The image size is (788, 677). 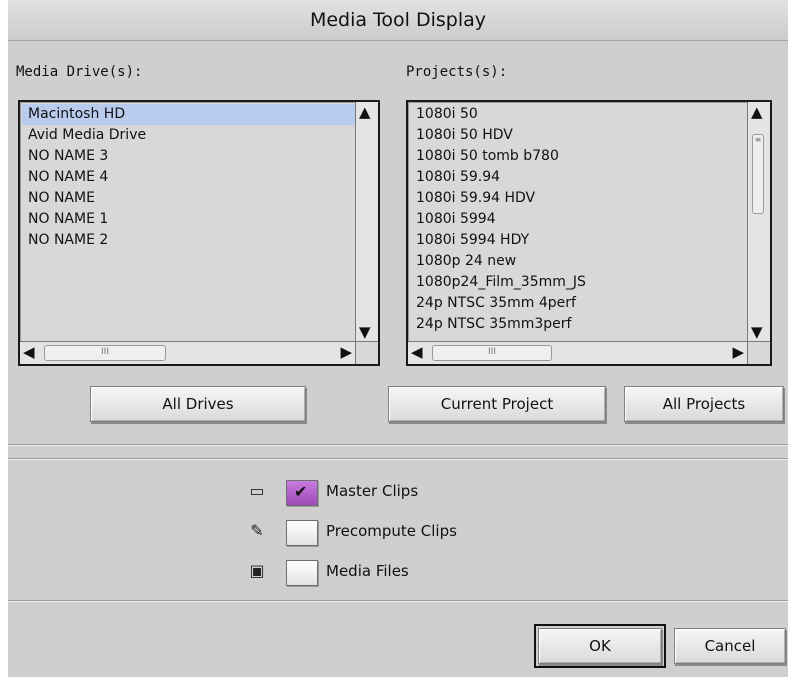 What do you see at coordinates (257, 530) in the screenshot?
I see `precompute-icon: ✎` at bounding box center [257, 530].